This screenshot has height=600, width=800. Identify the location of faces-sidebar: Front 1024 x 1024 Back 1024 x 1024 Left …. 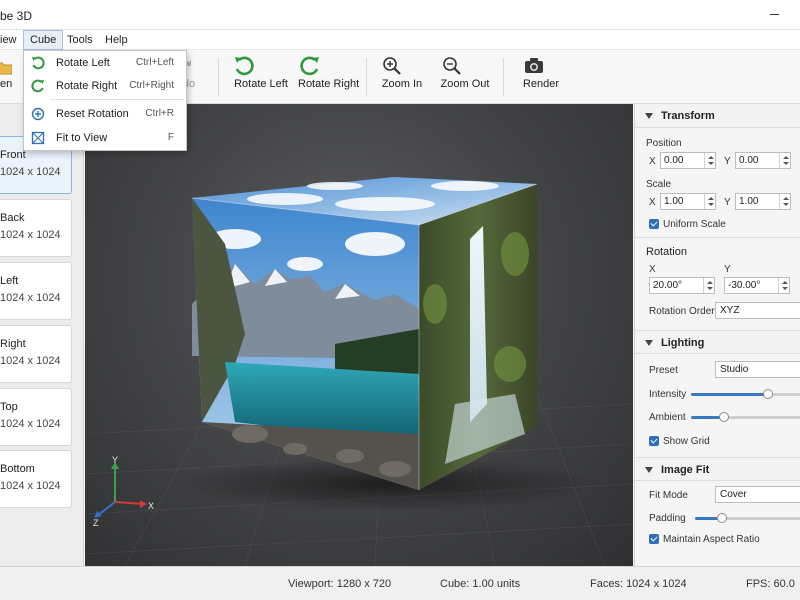
(42, 335).